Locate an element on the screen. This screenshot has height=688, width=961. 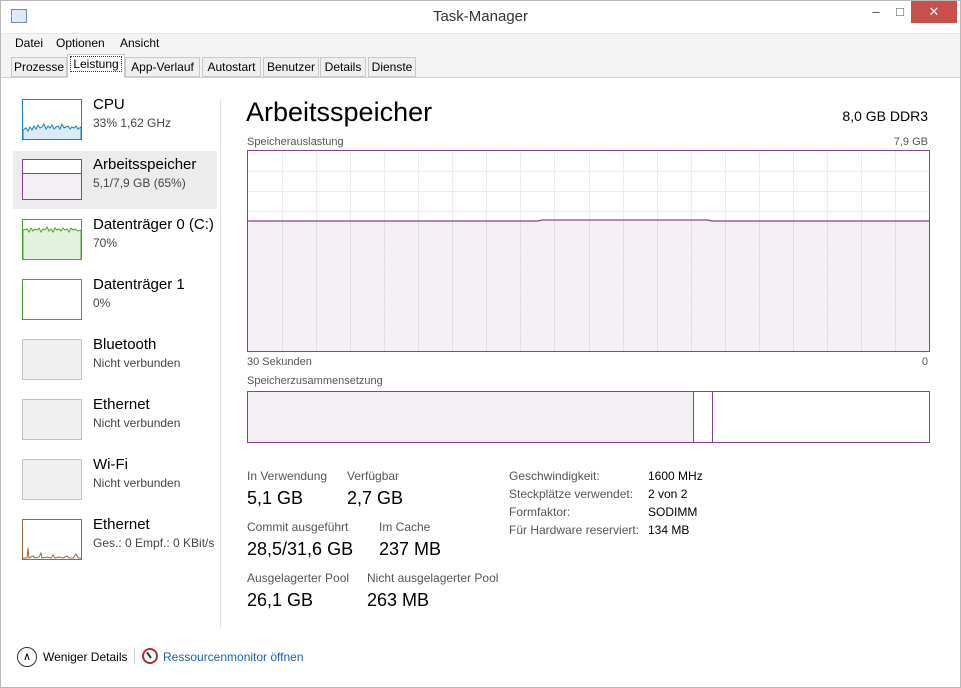
sidebar-item-cpu: CPU 33% 1,62 GHz is located at coordinates (115, 120).